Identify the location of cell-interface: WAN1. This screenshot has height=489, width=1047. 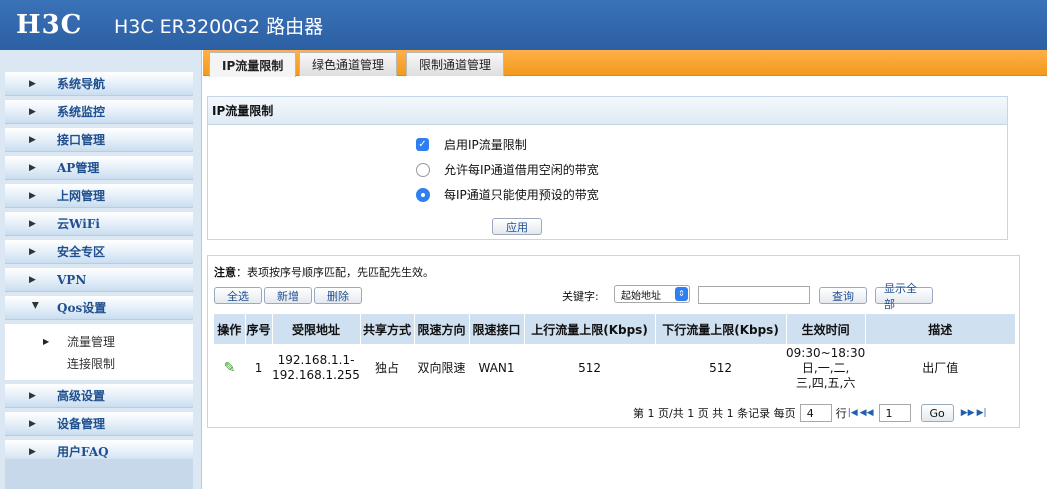
(496, 367).